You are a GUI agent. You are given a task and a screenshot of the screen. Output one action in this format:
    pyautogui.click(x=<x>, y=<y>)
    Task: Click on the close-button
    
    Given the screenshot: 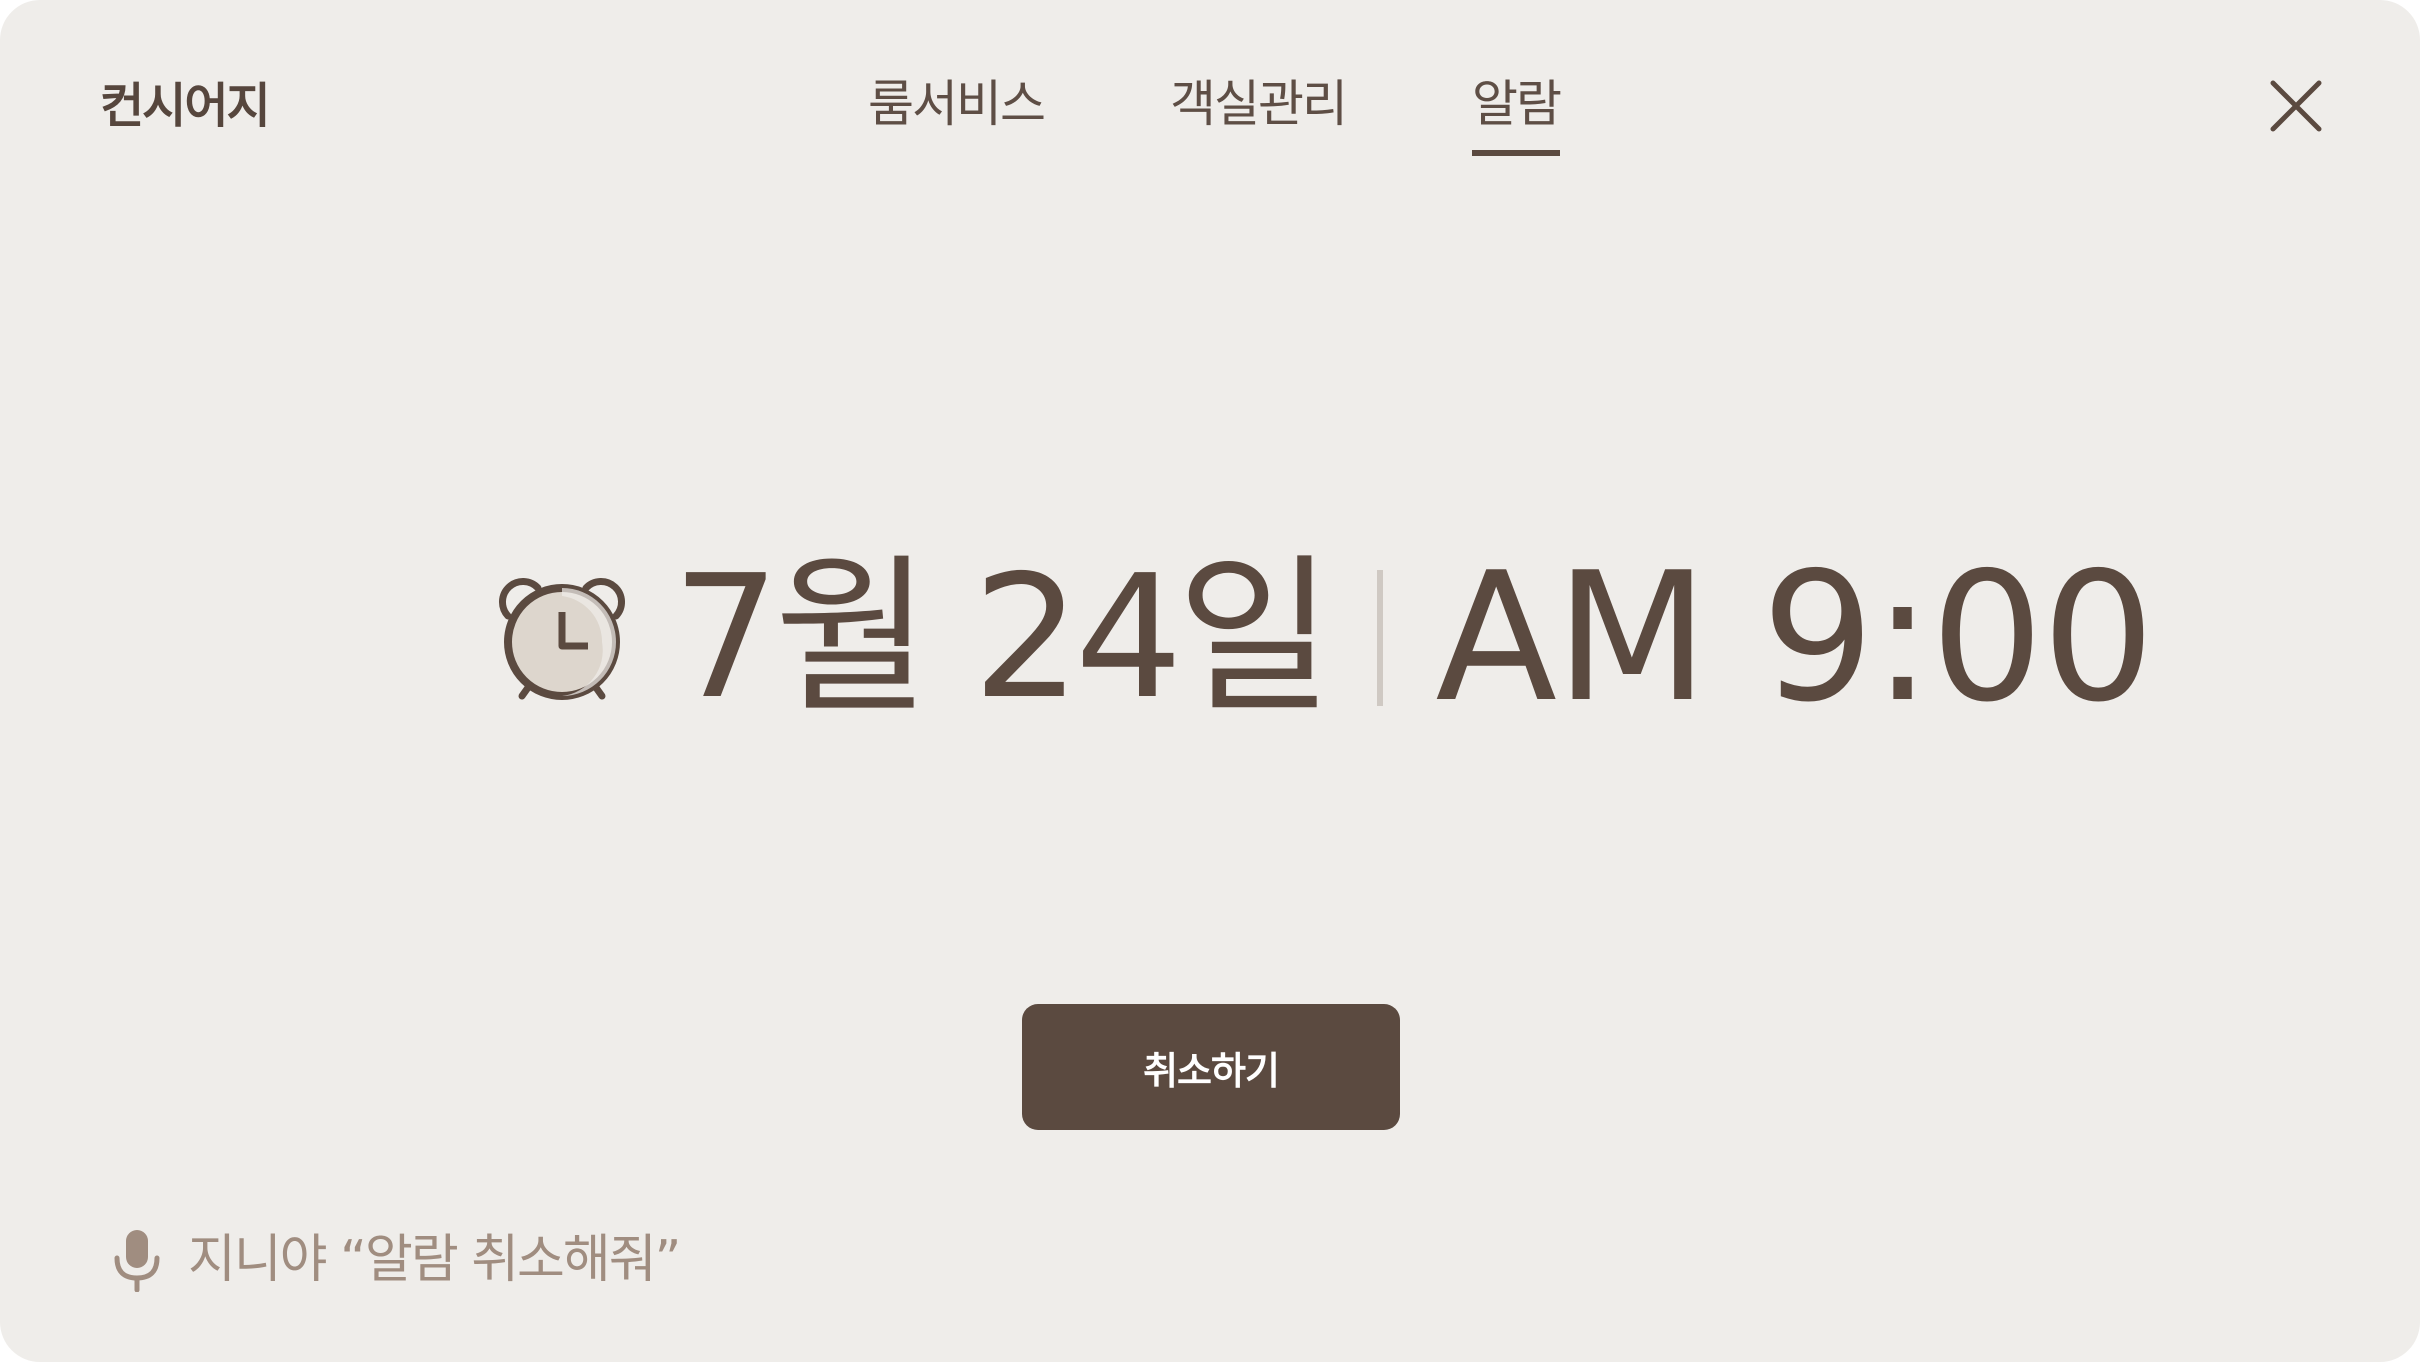 What is the action you would take?
    pyautogui.click(x=2296, y=106)
    